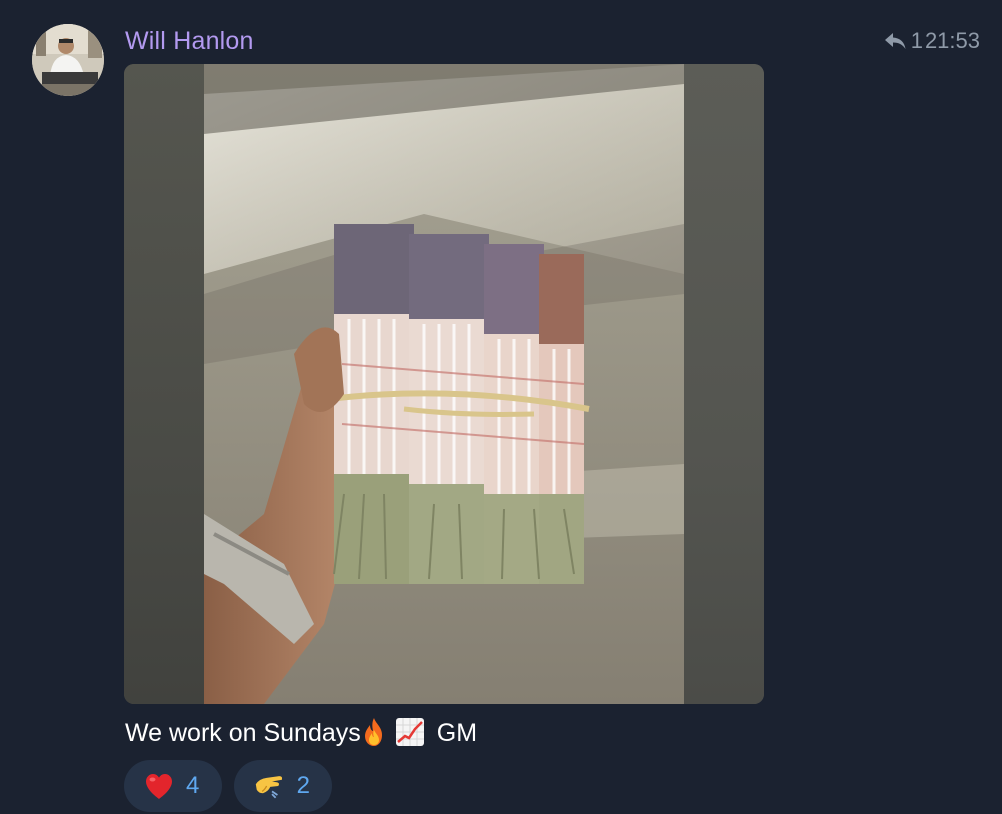 The height and width of the screenshot is (814, 1002). I want to click on caption-suffix: GM, so click(457, 733).